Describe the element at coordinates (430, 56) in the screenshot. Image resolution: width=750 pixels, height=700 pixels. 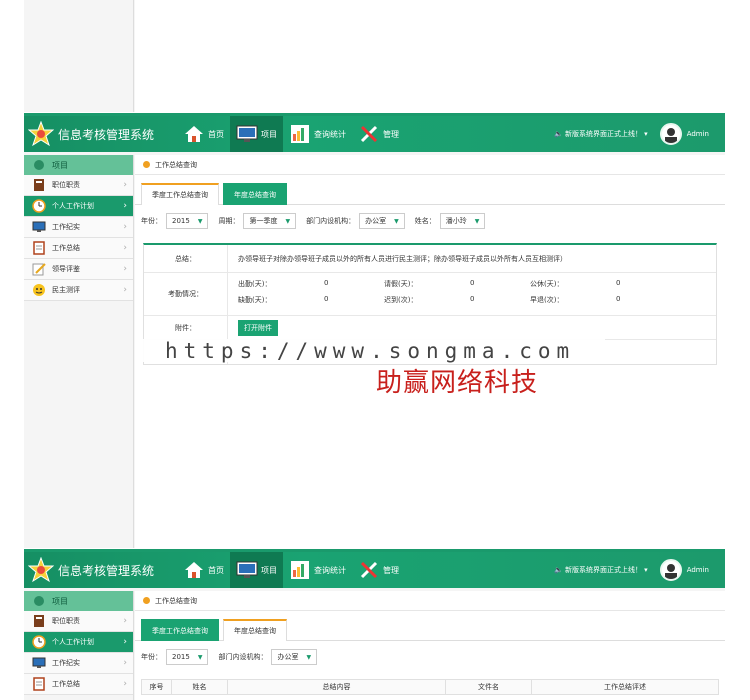
I see `previous-main` at that location.